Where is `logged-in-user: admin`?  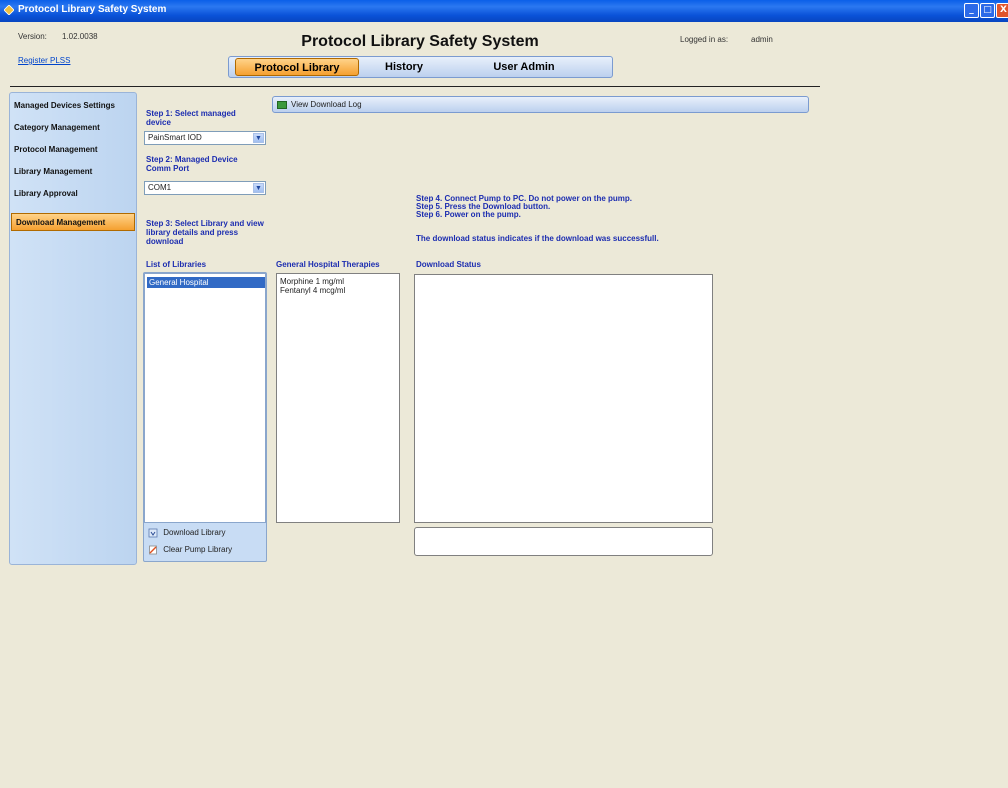
logged-in-user: admin is located at coordinates (762, 39).